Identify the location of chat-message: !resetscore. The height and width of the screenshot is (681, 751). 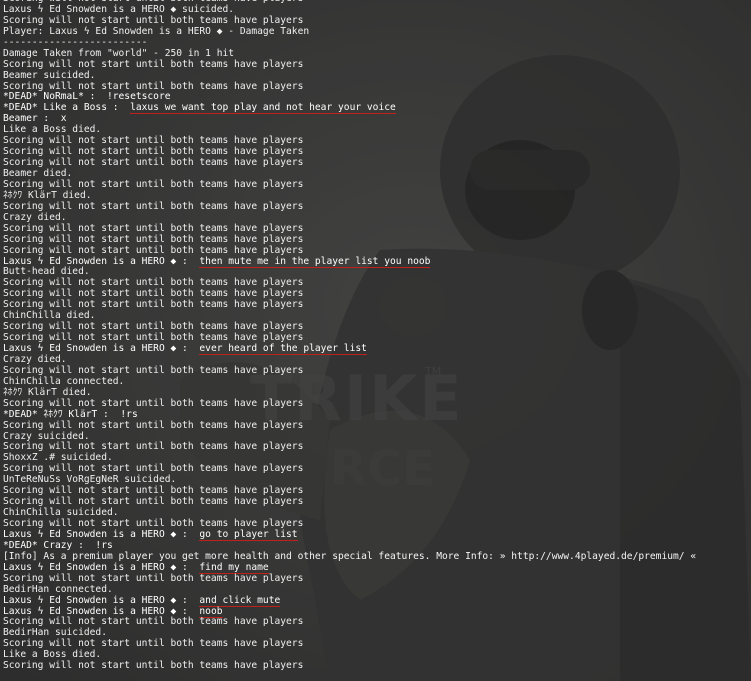
(138, 97).